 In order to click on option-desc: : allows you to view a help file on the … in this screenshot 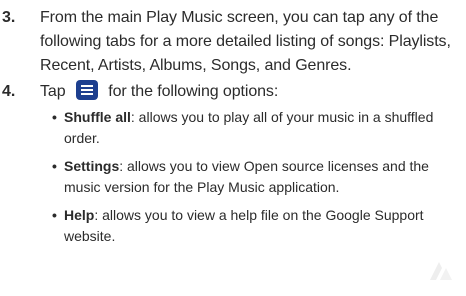, I will do `click(244, 225)`.